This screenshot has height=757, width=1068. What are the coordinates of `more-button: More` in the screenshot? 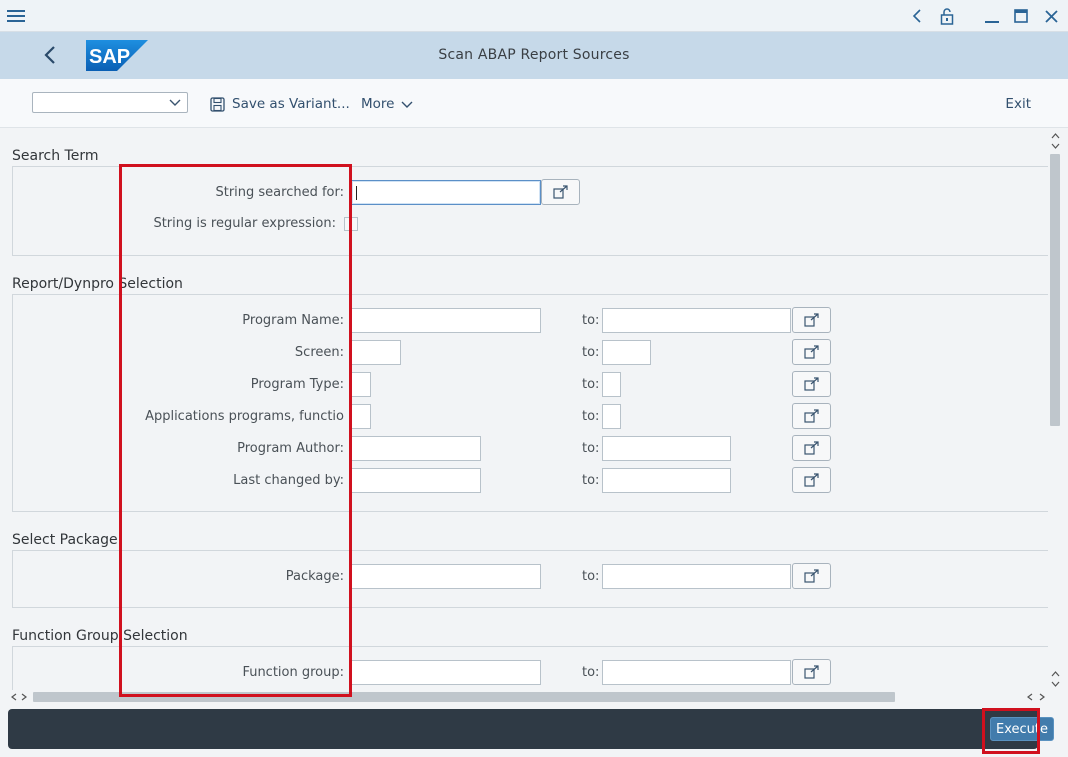 It's located at (387, 104).